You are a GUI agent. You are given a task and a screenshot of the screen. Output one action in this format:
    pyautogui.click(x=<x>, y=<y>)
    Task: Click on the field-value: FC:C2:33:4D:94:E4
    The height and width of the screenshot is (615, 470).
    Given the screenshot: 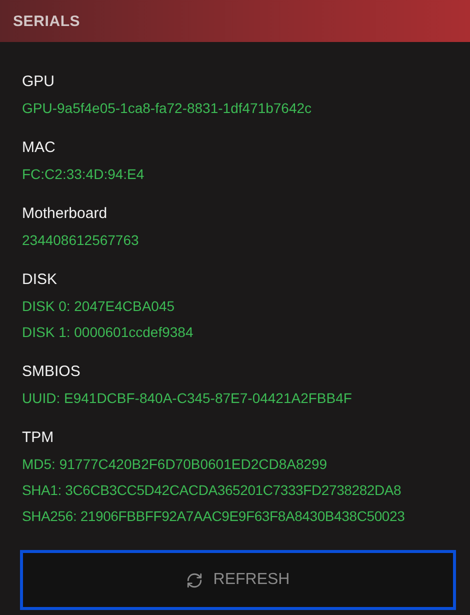 What is the action you would take?
    pyautogui.click(x=83, y=174)
    